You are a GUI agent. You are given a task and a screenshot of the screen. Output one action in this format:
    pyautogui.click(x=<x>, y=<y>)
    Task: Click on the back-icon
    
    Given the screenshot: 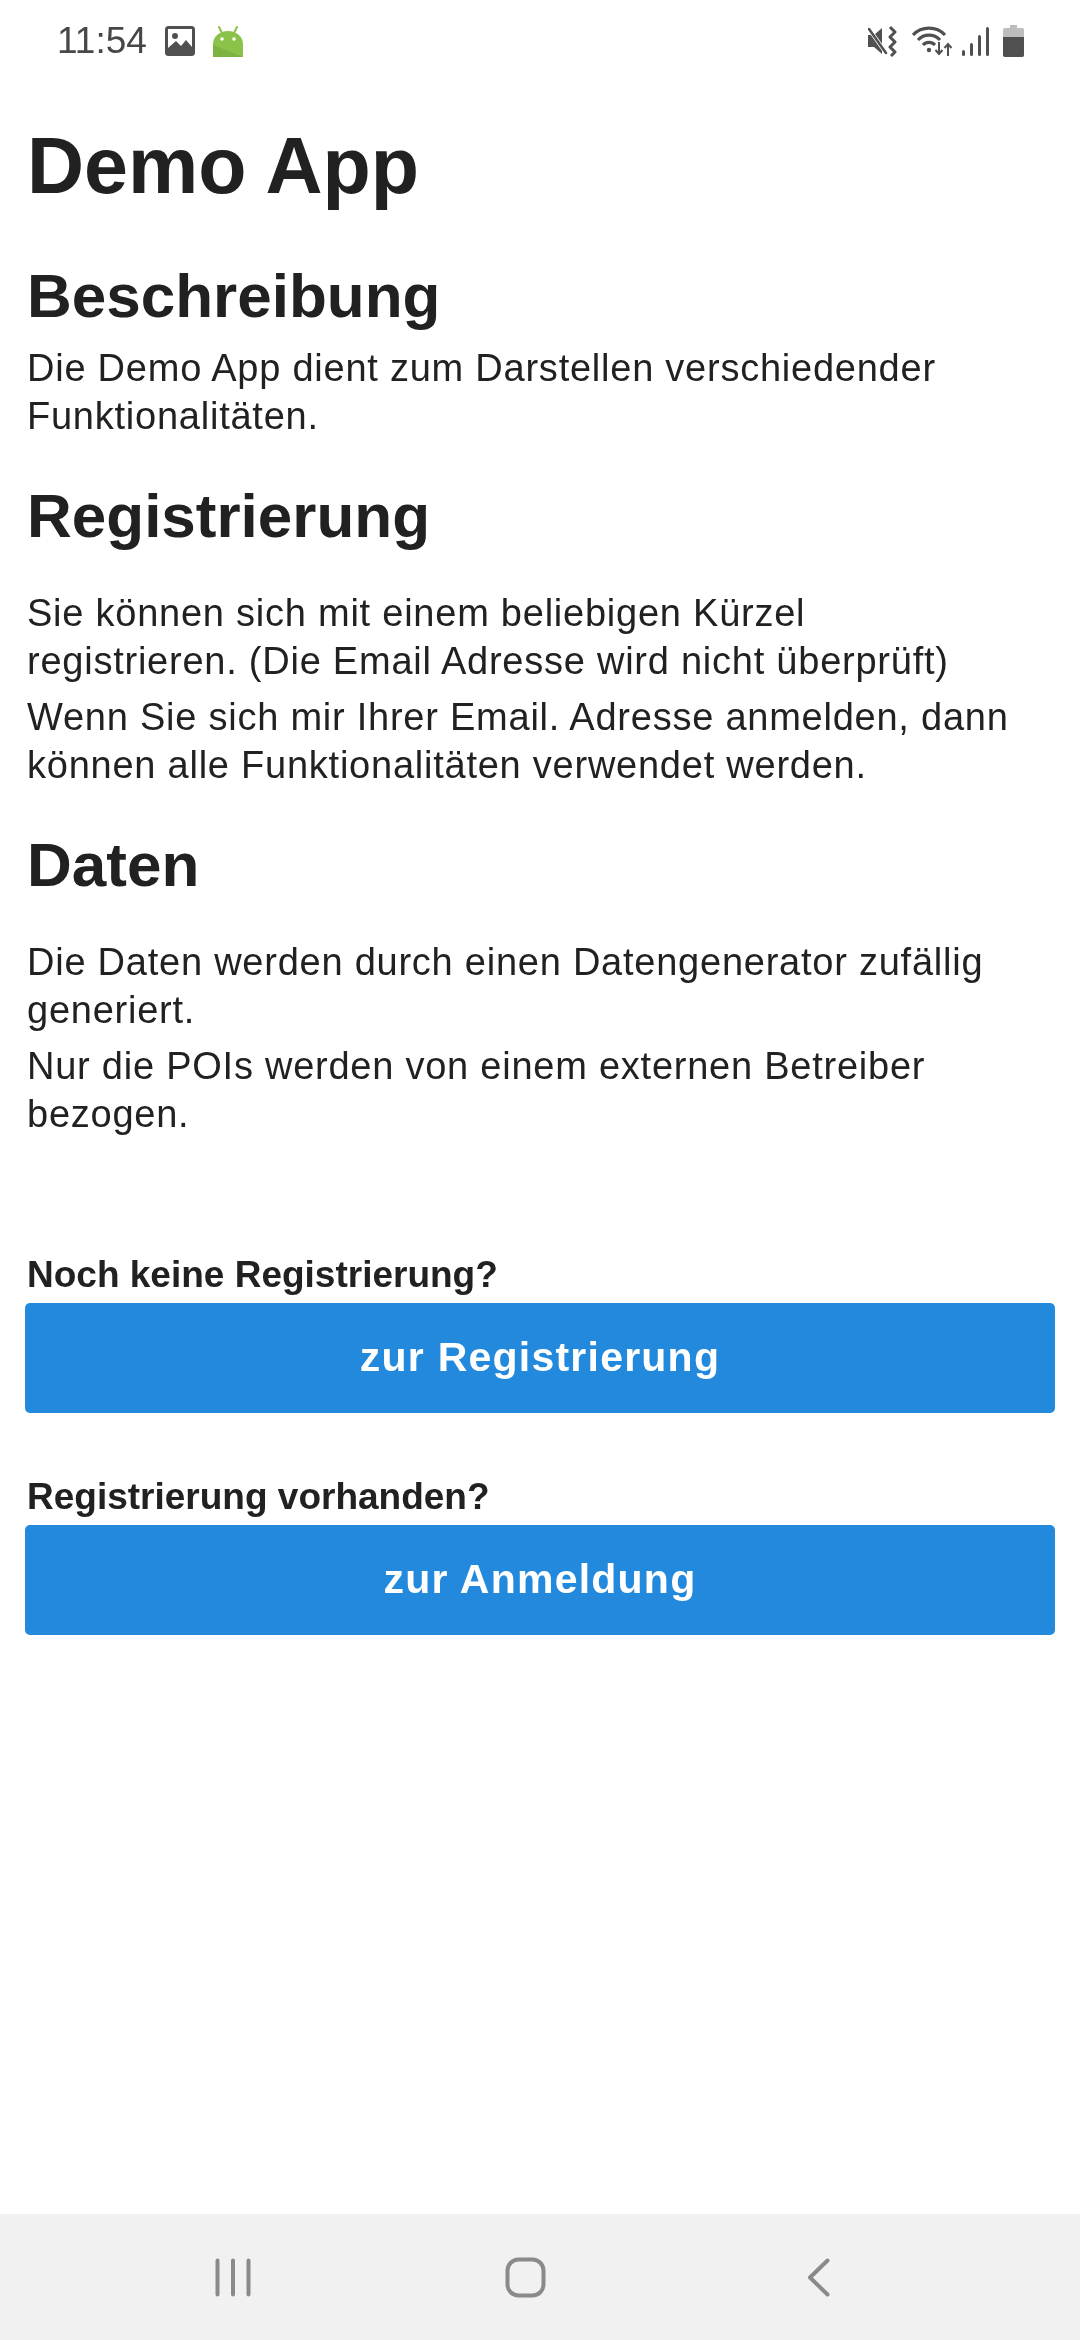 What is the action you would take?
    pyautogui.click(x=818, y=2277)
    